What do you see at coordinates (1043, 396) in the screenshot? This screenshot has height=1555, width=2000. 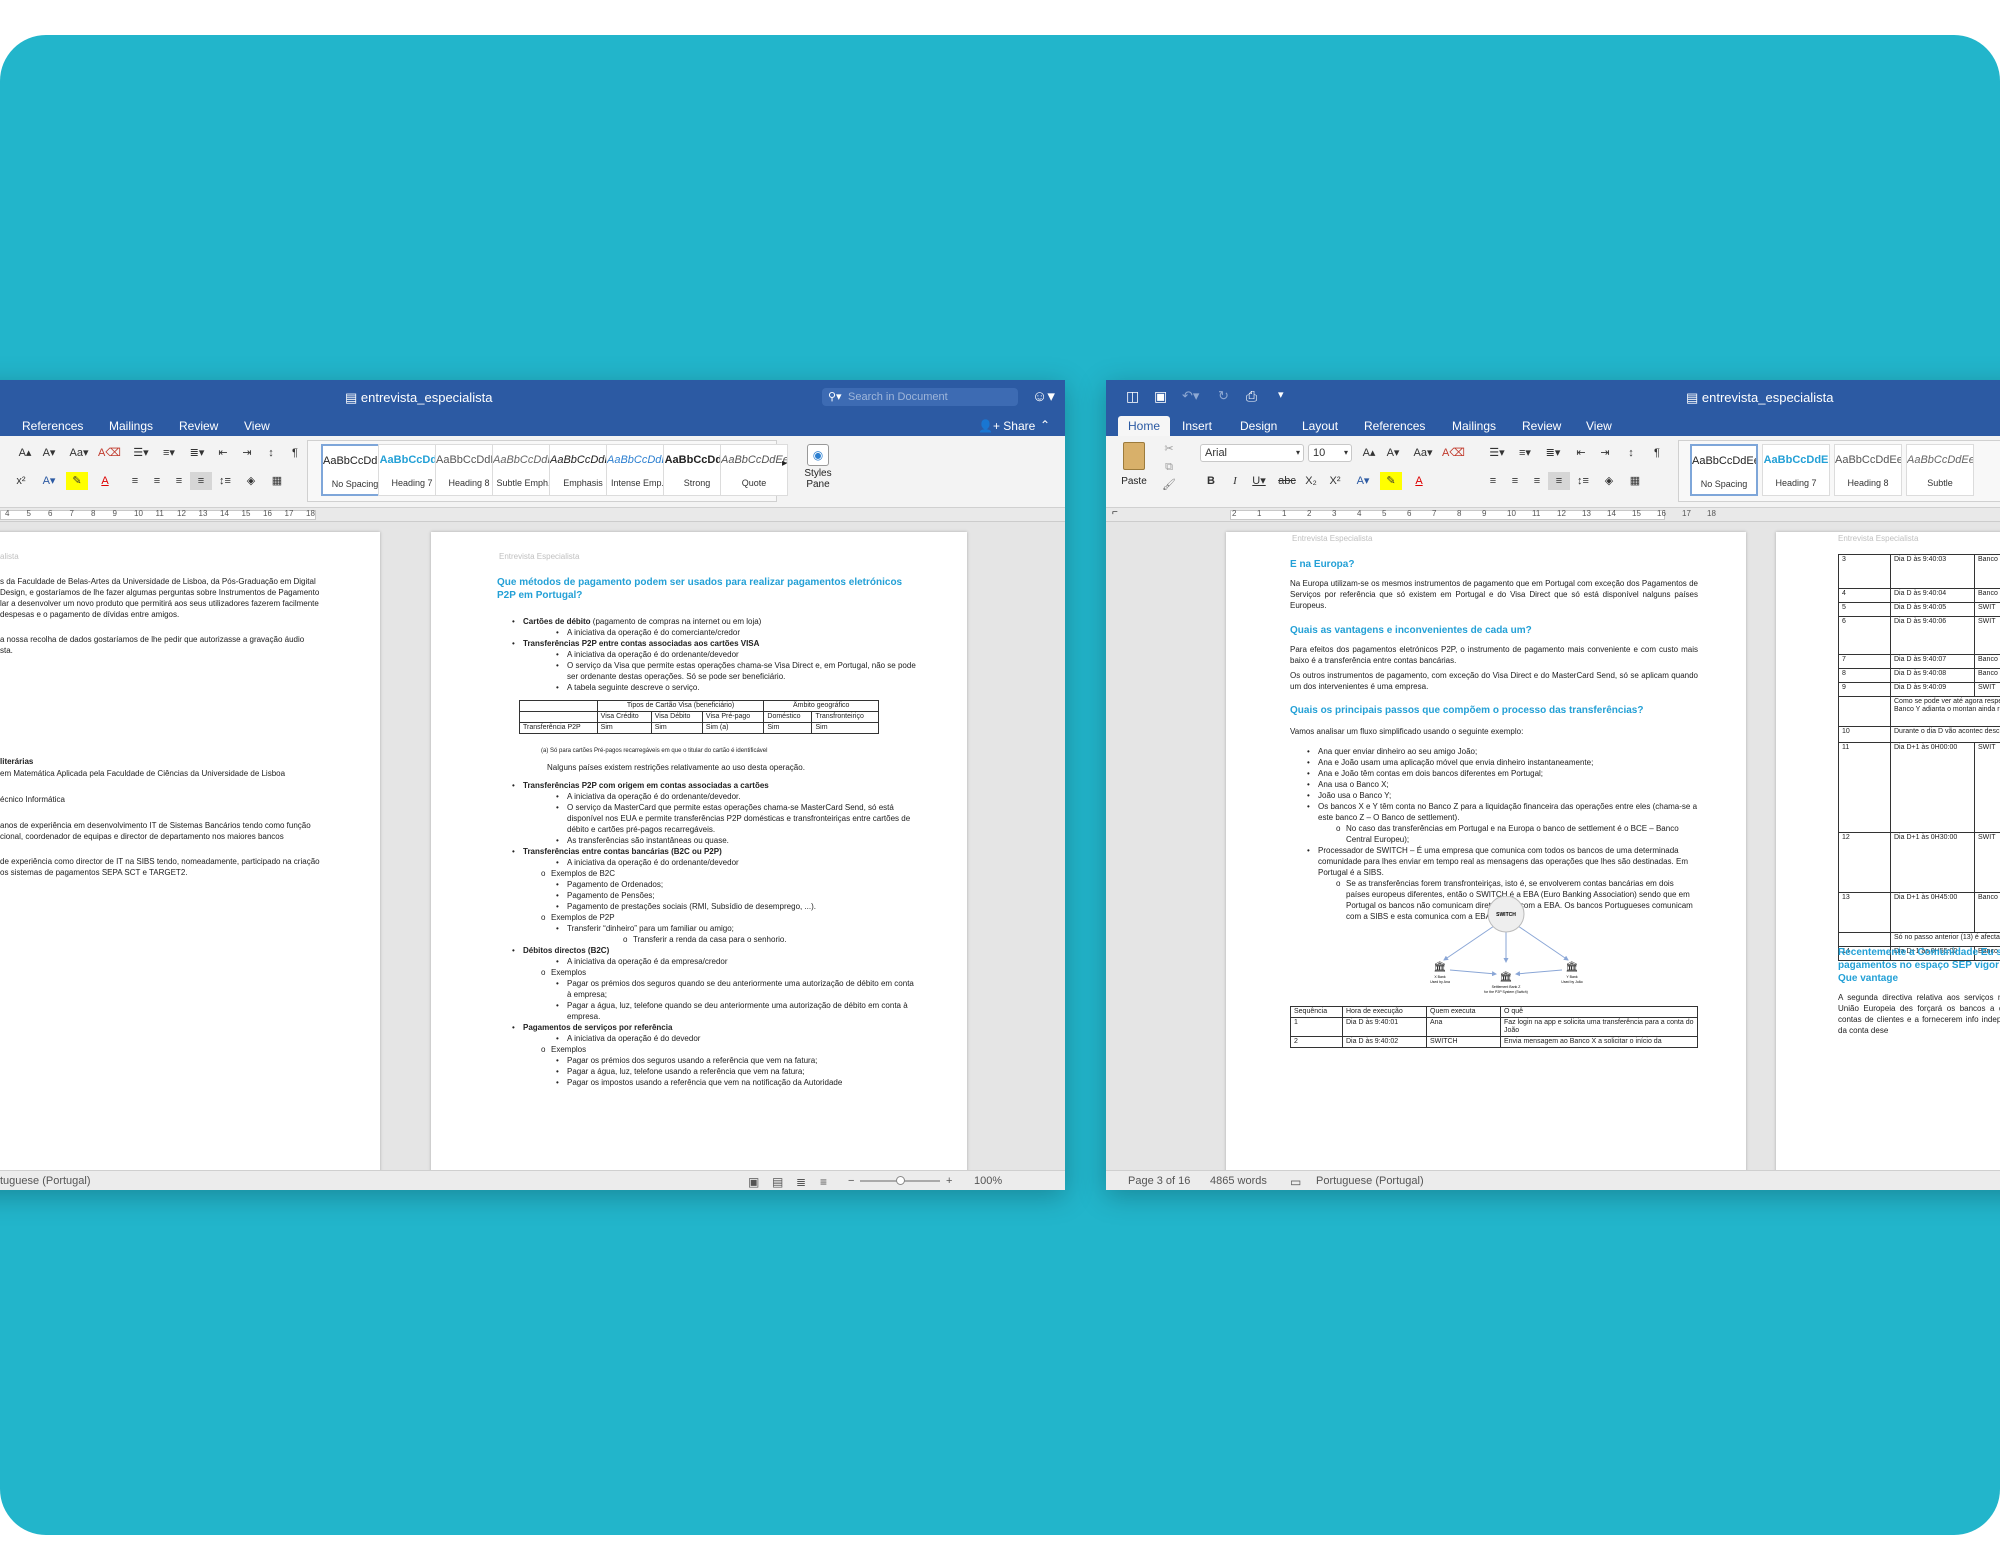 I see `feedback-smiley-icon: ☺▾` at bounding box center [1043, 396].